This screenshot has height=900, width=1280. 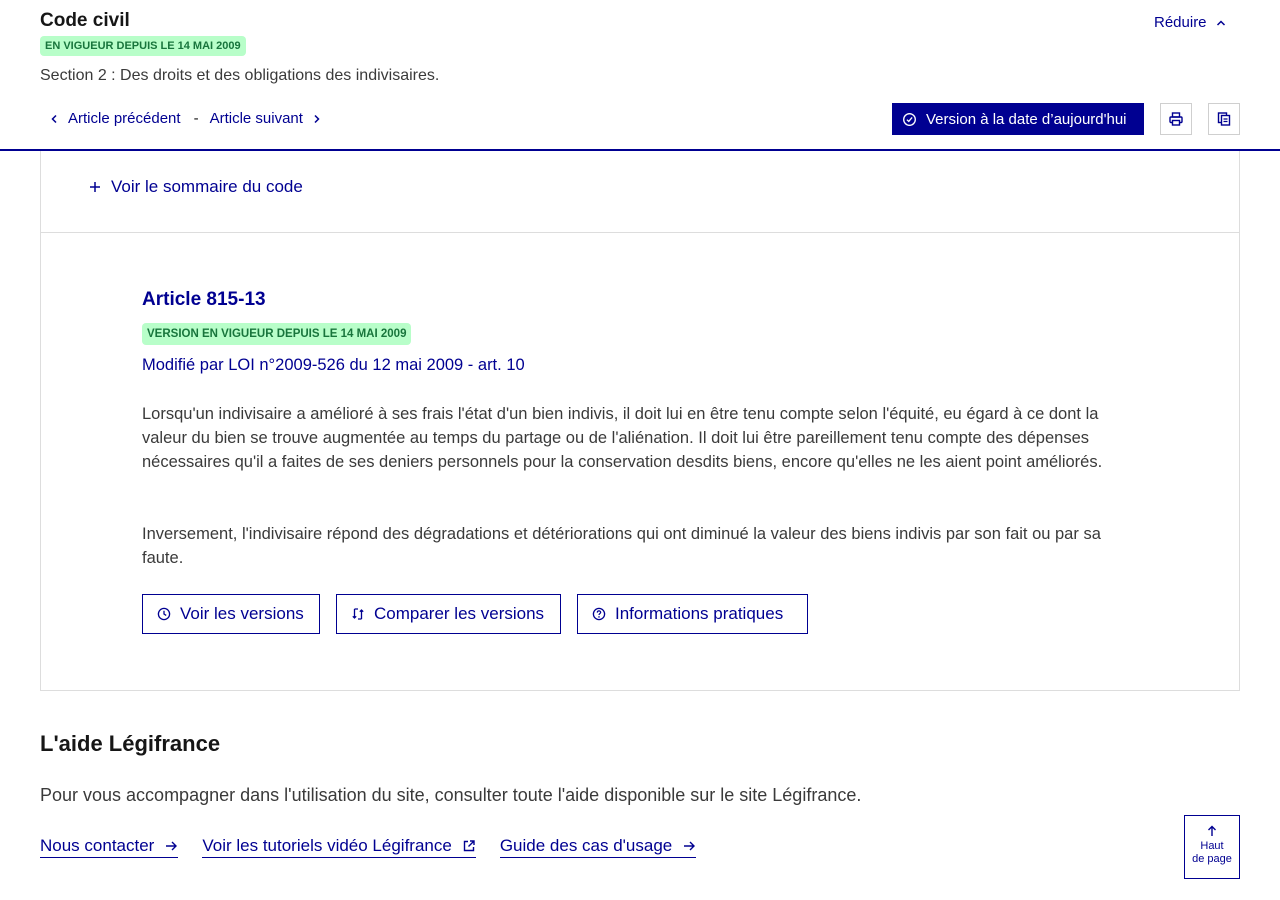 What do you see at coordinates (181, 118) in the screenshot?
I see `article-navigation: Article précédent - Article suivant` at bounding box center [181, 118].